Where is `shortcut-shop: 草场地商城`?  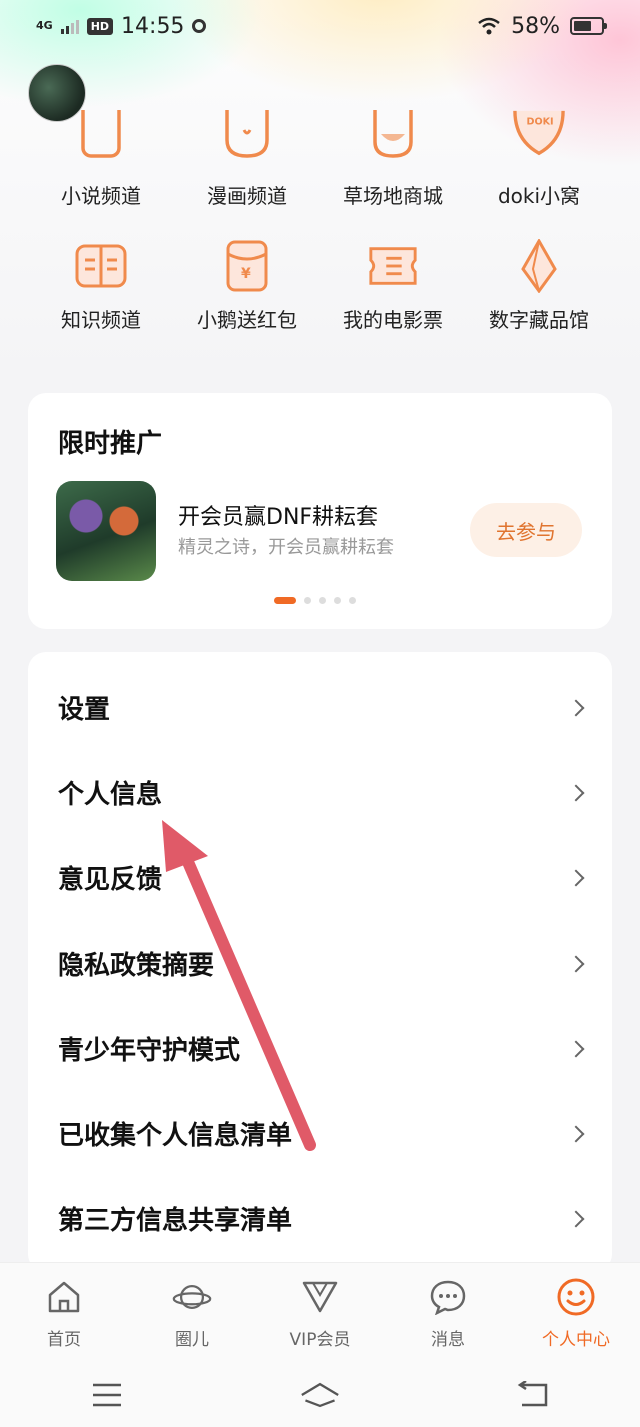
shortcut-shop: 草场地商城 is located at coordinates (393, 159).